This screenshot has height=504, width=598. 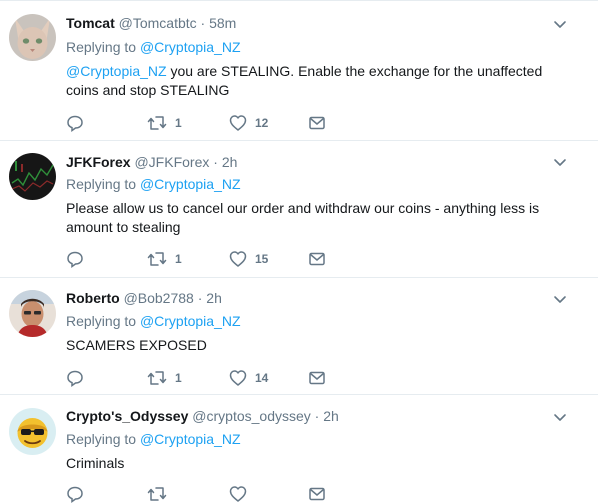 What do you see at coordinates (171, 162) in the screenshot?
I see `user-handle: @JFKForex` at bounding box center [171, 162].